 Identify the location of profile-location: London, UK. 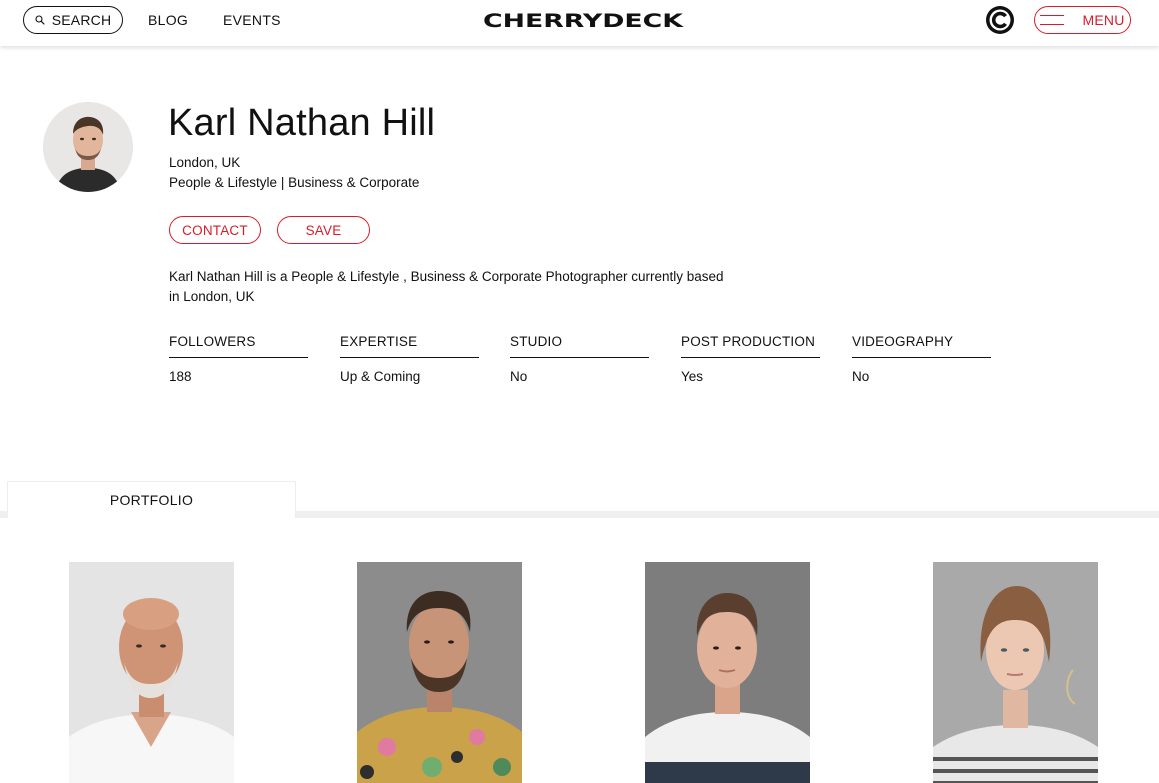
(205, 162).